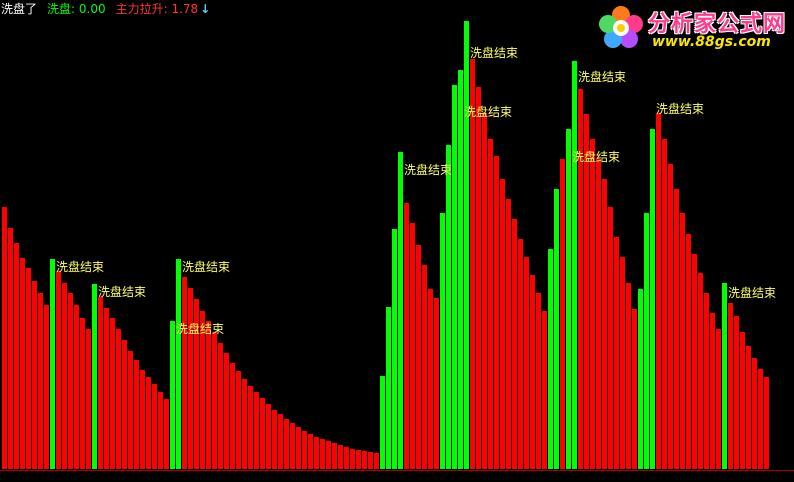 The width and height of the screenshot is (794, 482). What do you see at coordinates (428, 169) in the screenshot?
I see `wash-end-label-4: 洗盘结束` at bounding box center [428, 169].